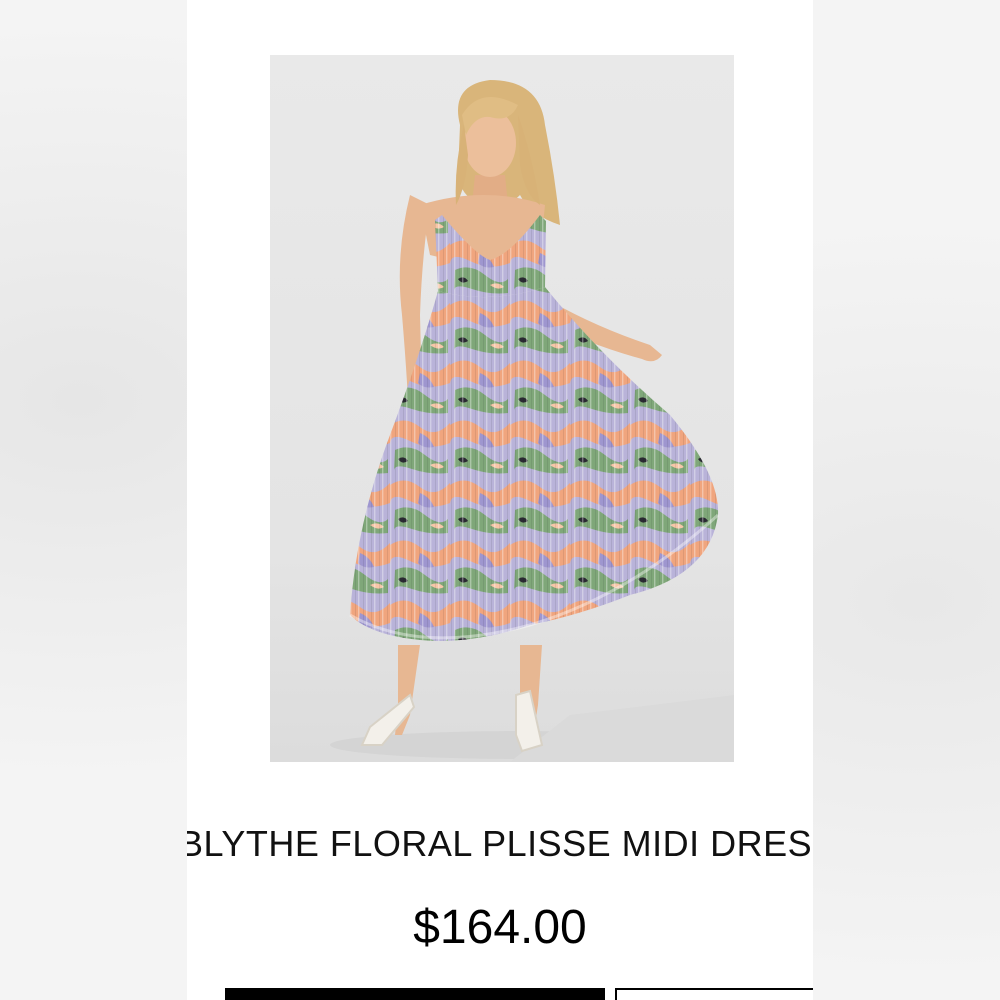 This screenshot has height=1000, width=1000. I want to click on wishlist-button, so click(714, 994).